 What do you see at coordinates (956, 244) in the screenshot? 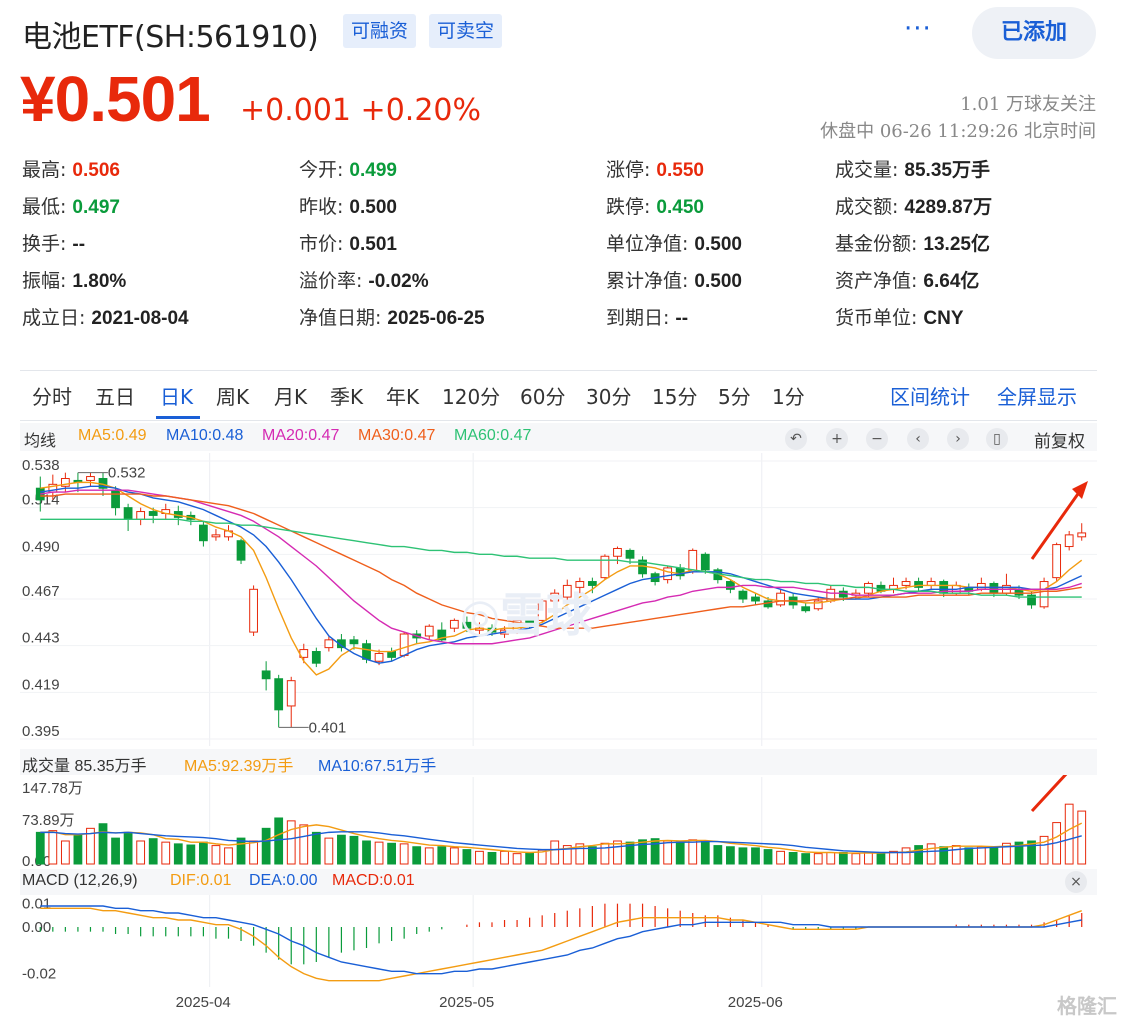
I see `quote-value: 13.25亿` at bounding box center [956, 244].